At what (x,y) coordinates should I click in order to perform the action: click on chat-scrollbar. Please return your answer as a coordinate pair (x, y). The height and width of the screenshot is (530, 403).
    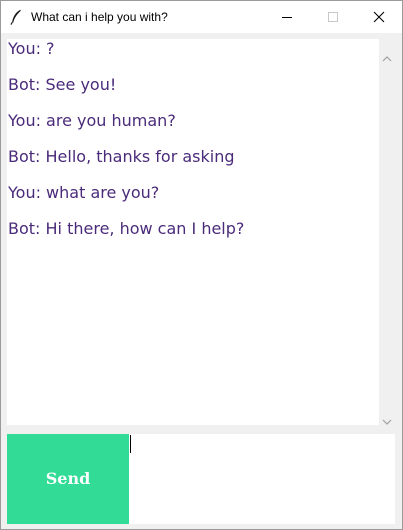
    Looking at the image, I should click on (387, 232).